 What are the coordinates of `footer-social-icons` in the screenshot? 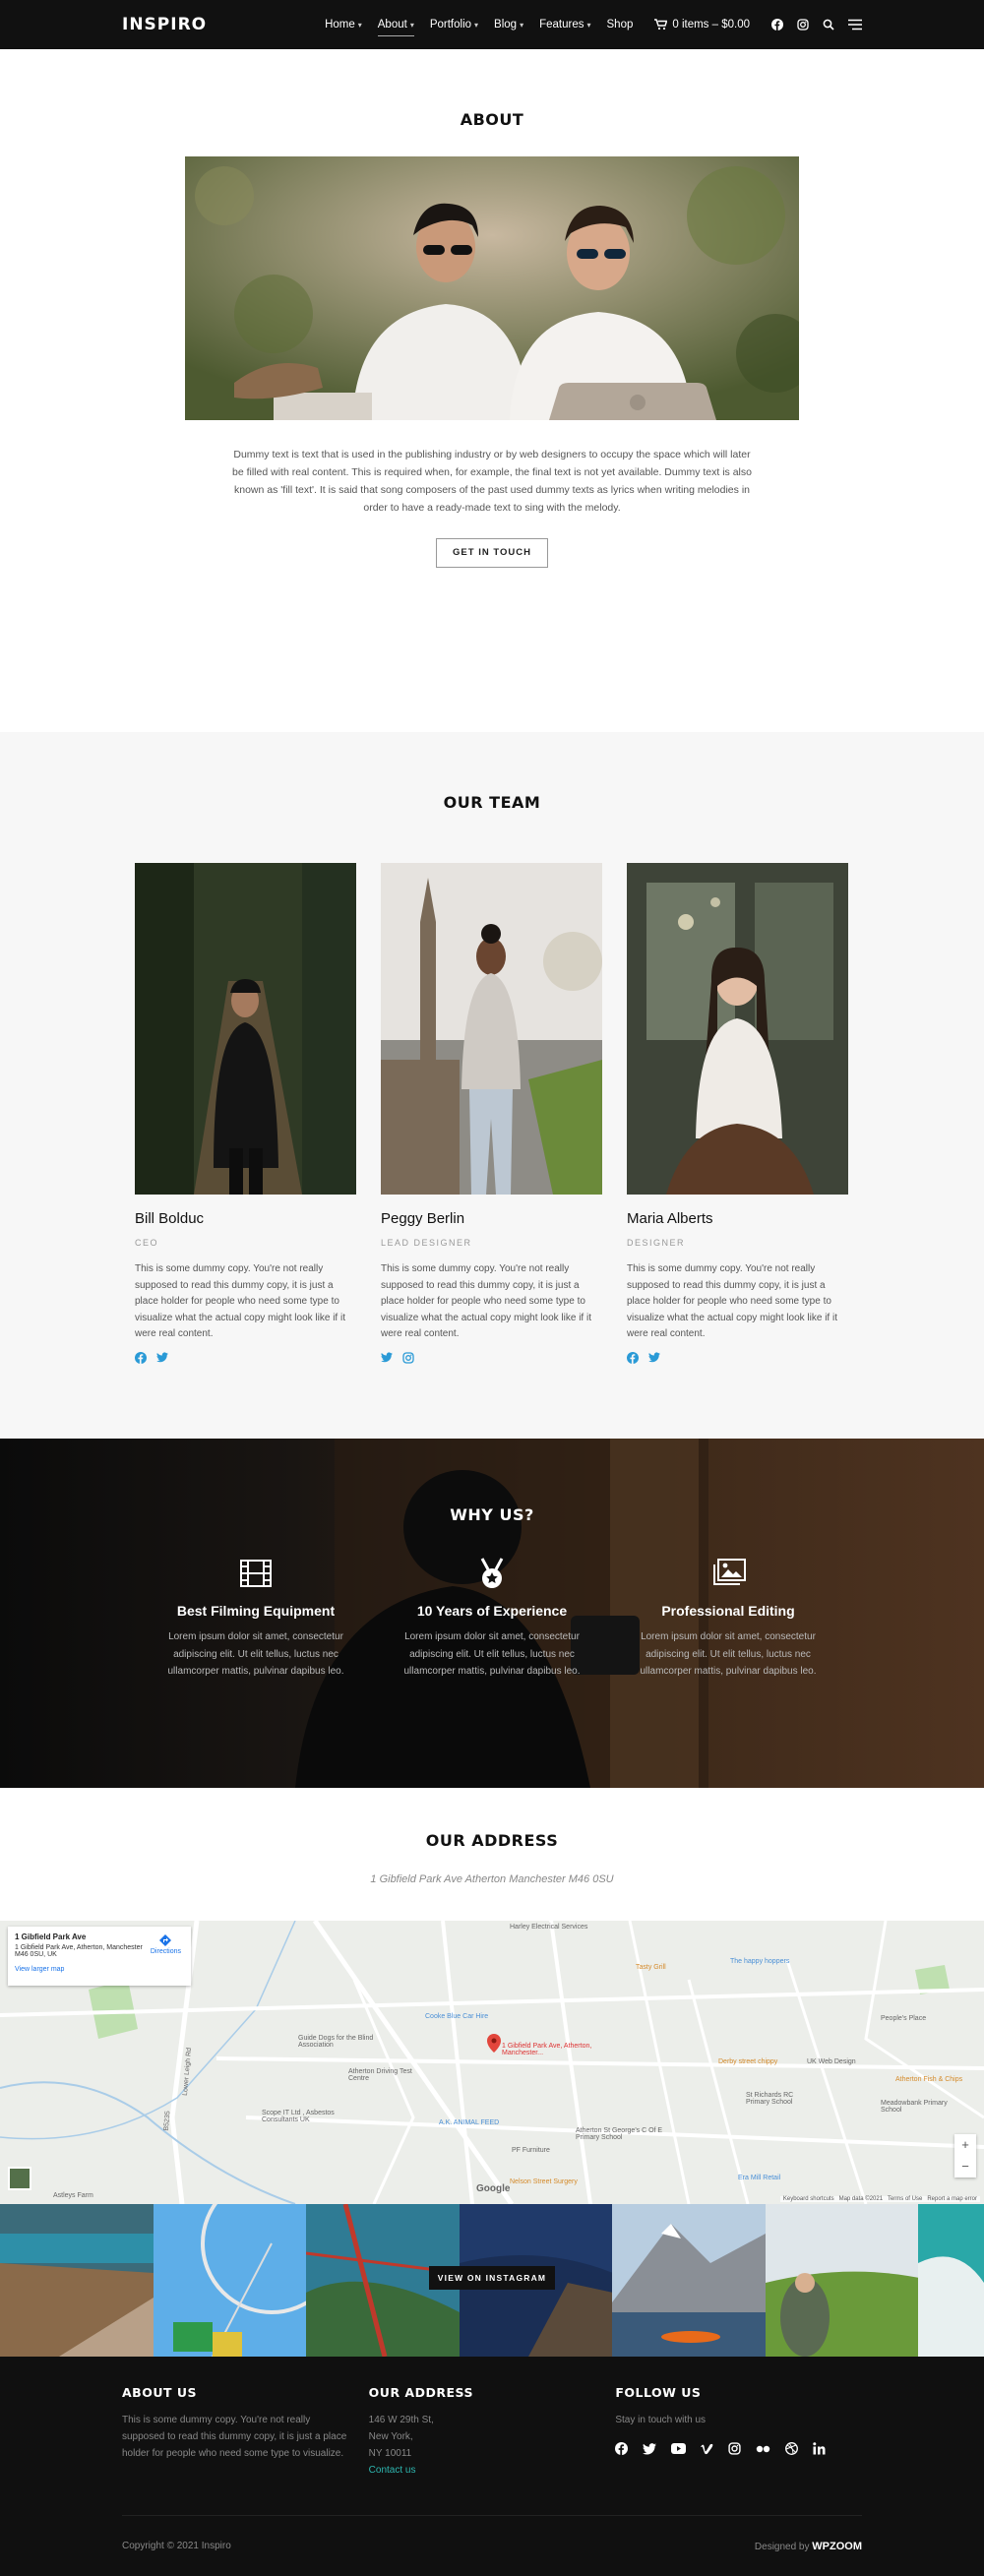 It's located at (739, 2448).